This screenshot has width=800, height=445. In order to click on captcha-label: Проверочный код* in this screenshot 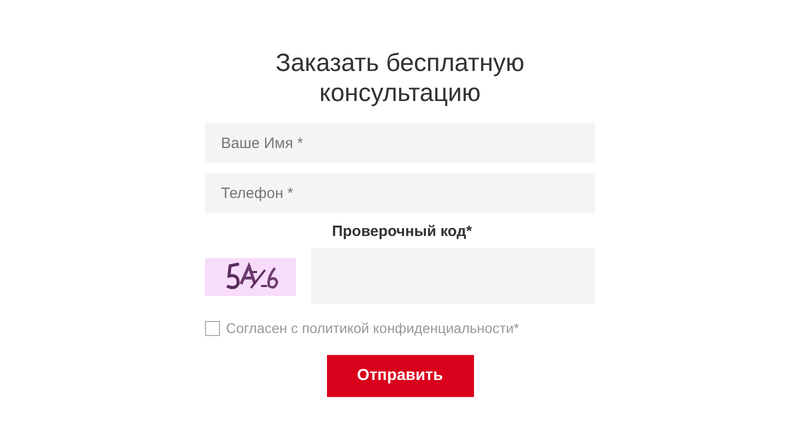, I will do `click(401, 232)`.